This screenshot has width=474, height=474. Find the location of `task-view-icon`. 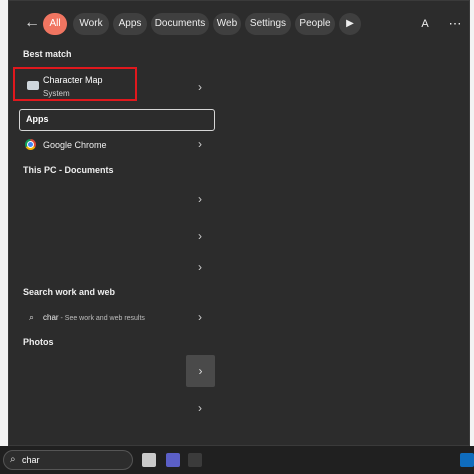

task-view-icon is located at coordinates (149, 460).